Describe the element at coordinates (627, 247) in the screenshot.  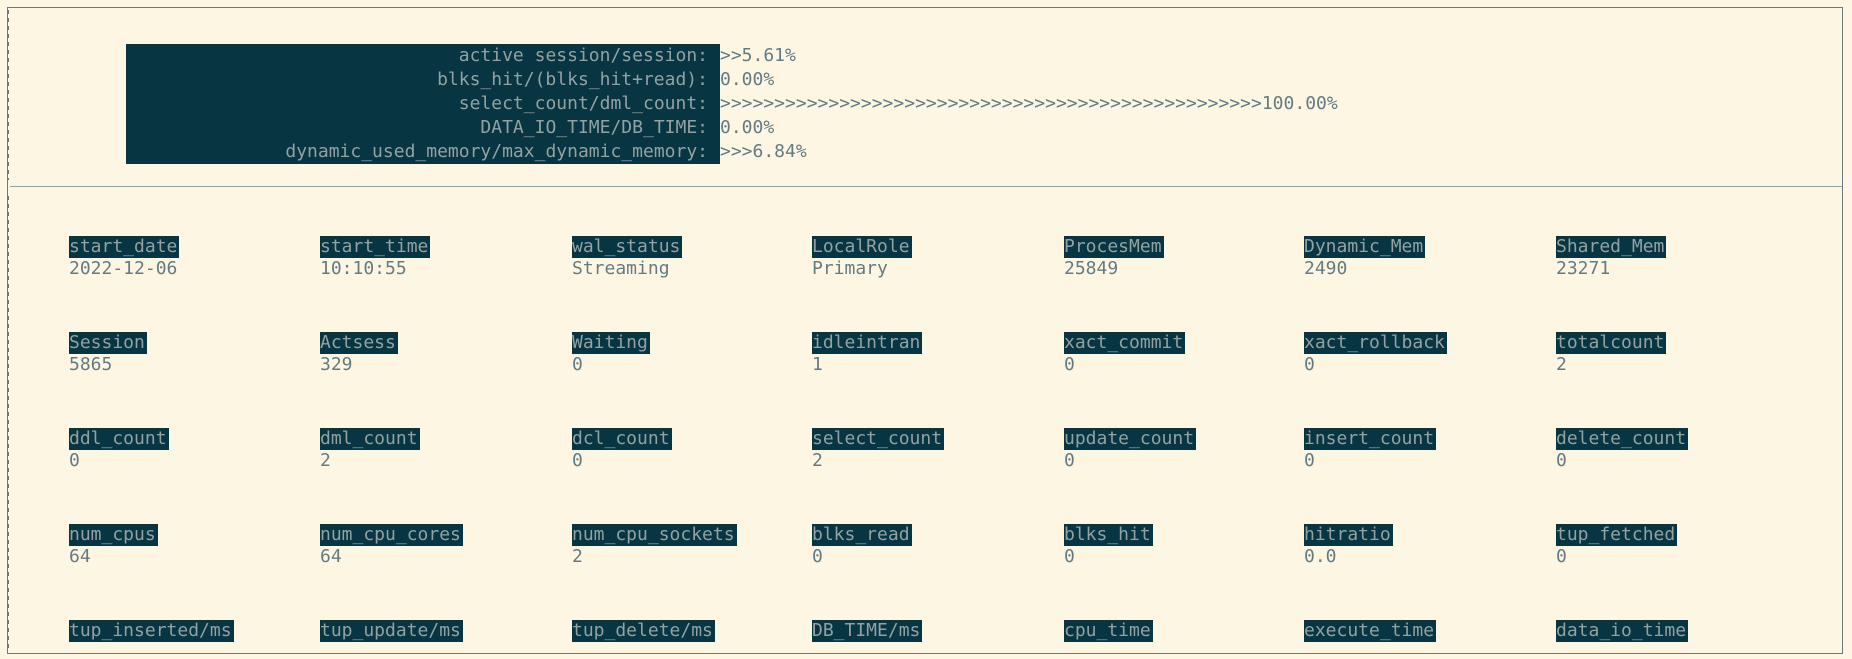
I see `stat-header: wal_status` at that location.